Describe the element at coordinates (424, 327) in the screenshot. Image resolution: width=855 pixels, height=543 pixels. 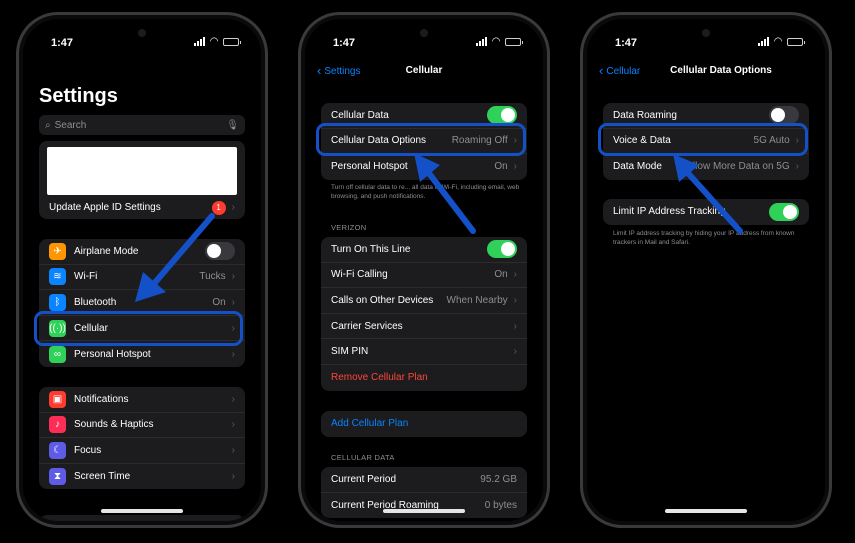
I see `row-carrier-services: Carrier Services ›` at that location.